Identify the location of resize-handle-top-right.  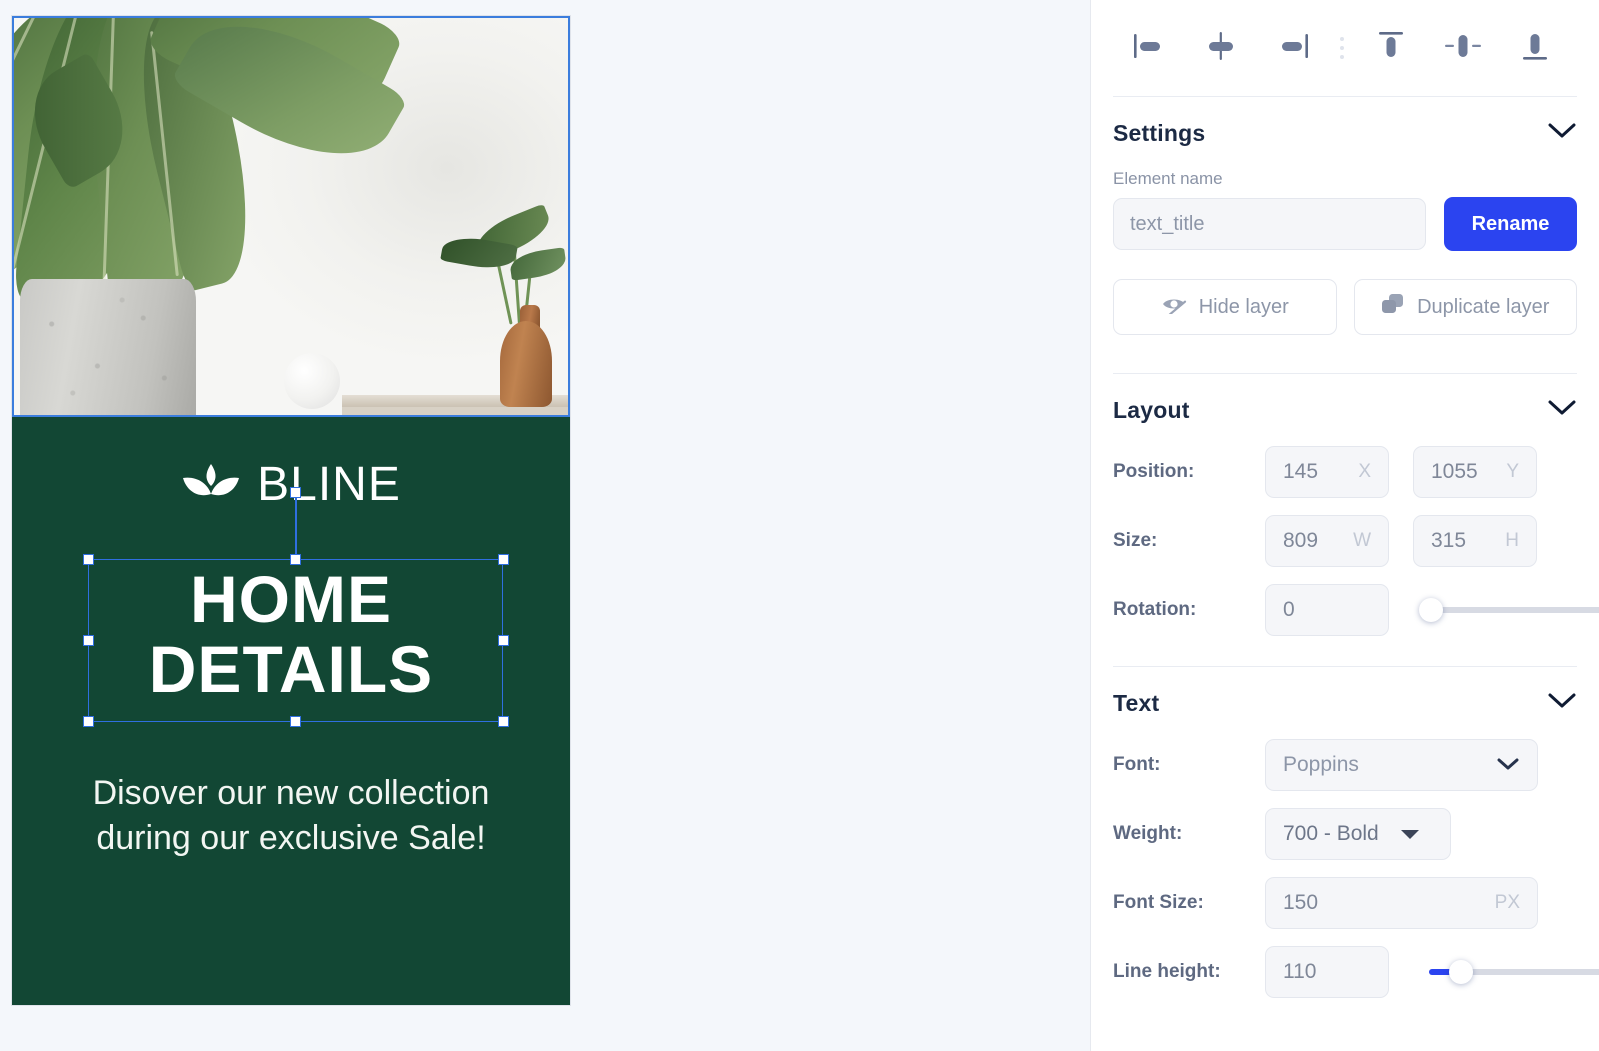
(503, 559).